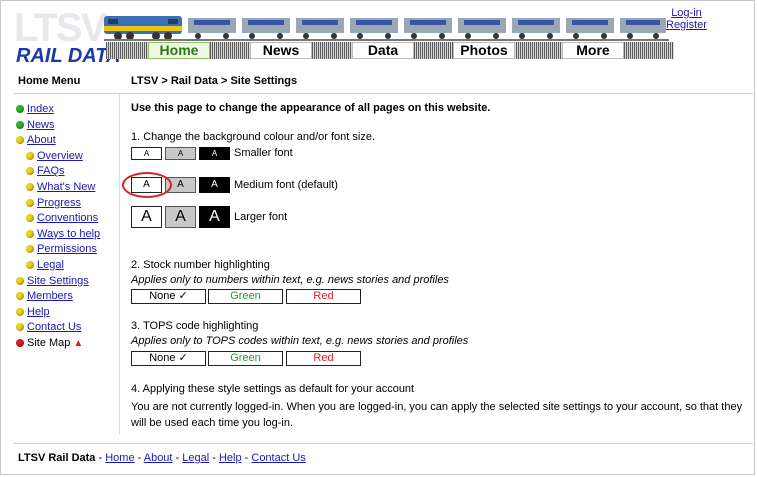  What do you see at coordinates (214, 217) in the screenshot?
I see `large-black-theme-button: A` at bounding box center [214, 217].